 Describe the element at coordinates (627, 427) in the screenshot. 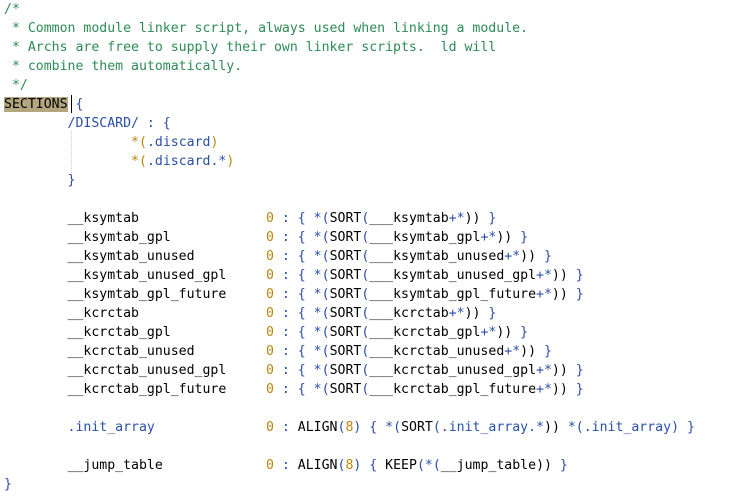

I see `code-token: .init_array` at that location.